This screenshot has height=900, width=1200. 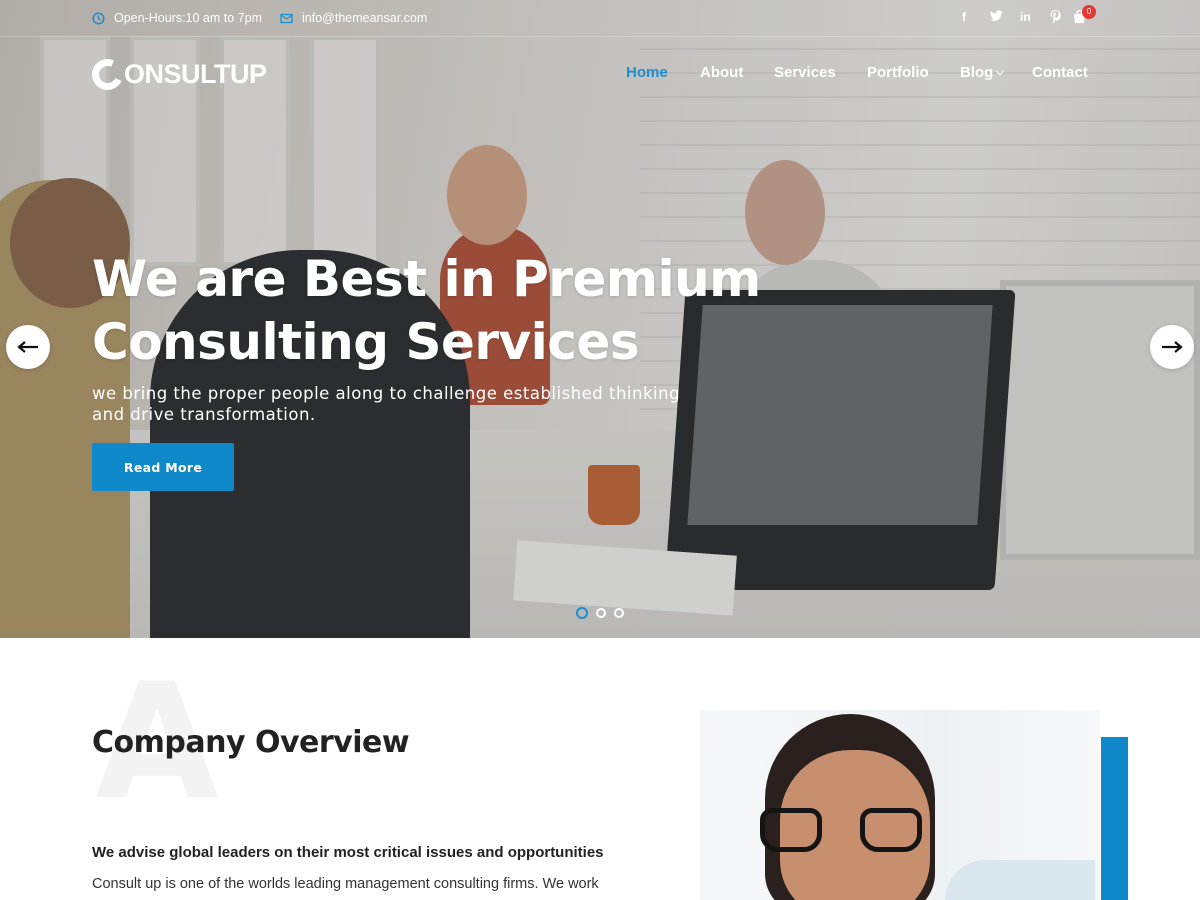 What do you see at coordinates (1060, 72) in the screenshot?
I see `nav-contact: Contact` at bounding box center [1060, 72].